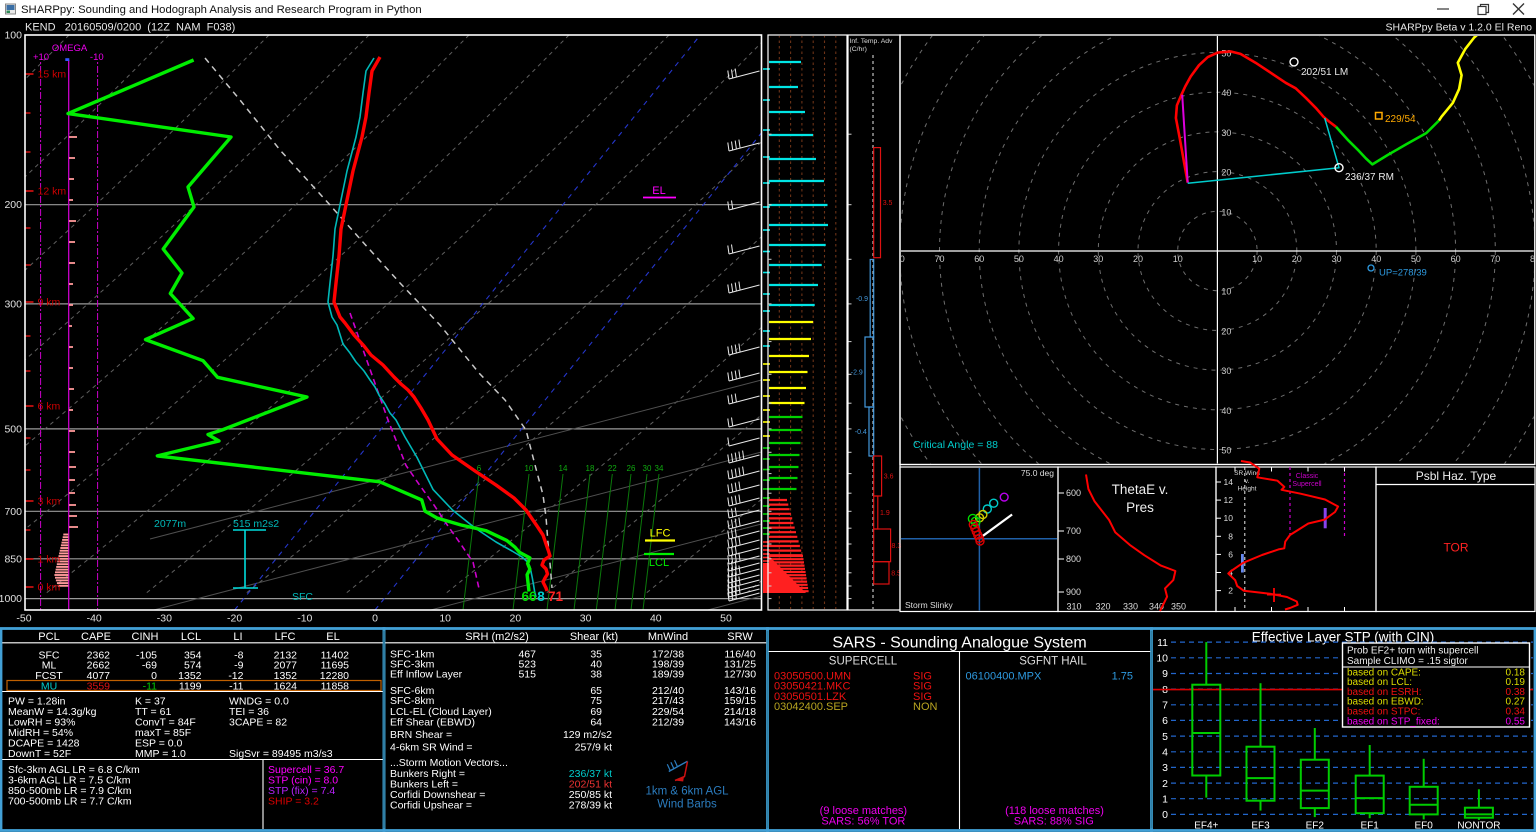 The image size is (1536, 832). Describe the element at coordinates (23, 619) in the screenshot. I see `svg-text: -50` at that location.